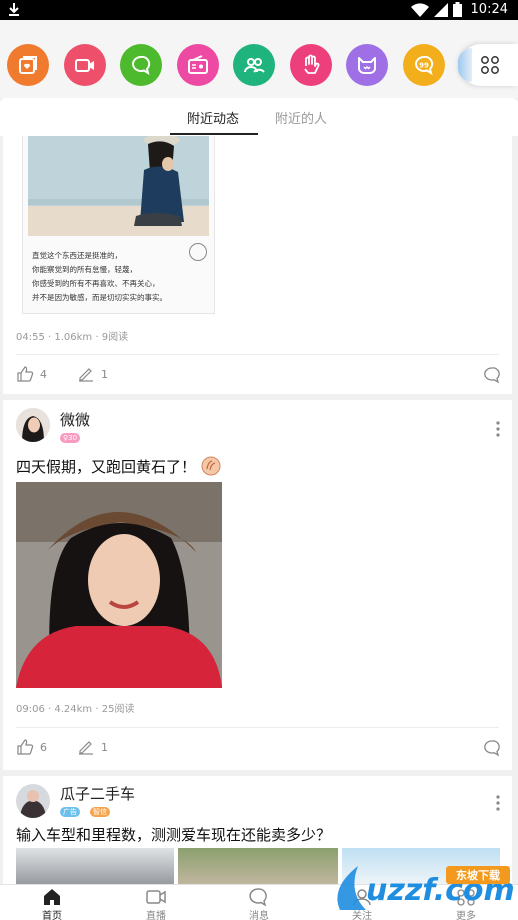 Image resolution: width=518 pixels, height=920 pixels. I want to click on stamp-seal, so click(198, 252).